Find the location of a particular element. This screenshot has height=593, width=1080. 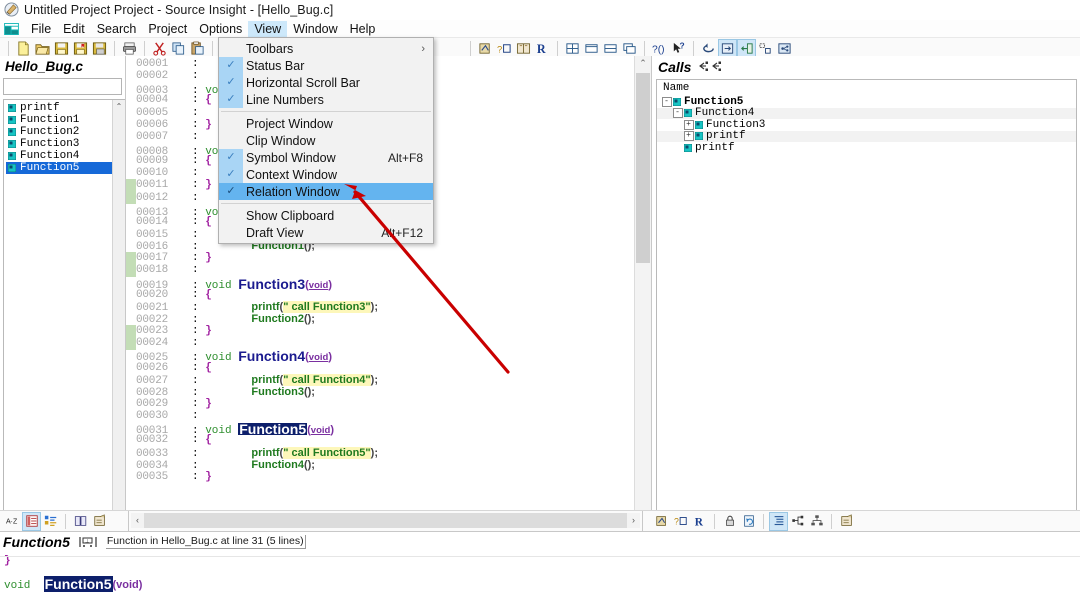

open-file-icon is located at coordinates (42, 48).